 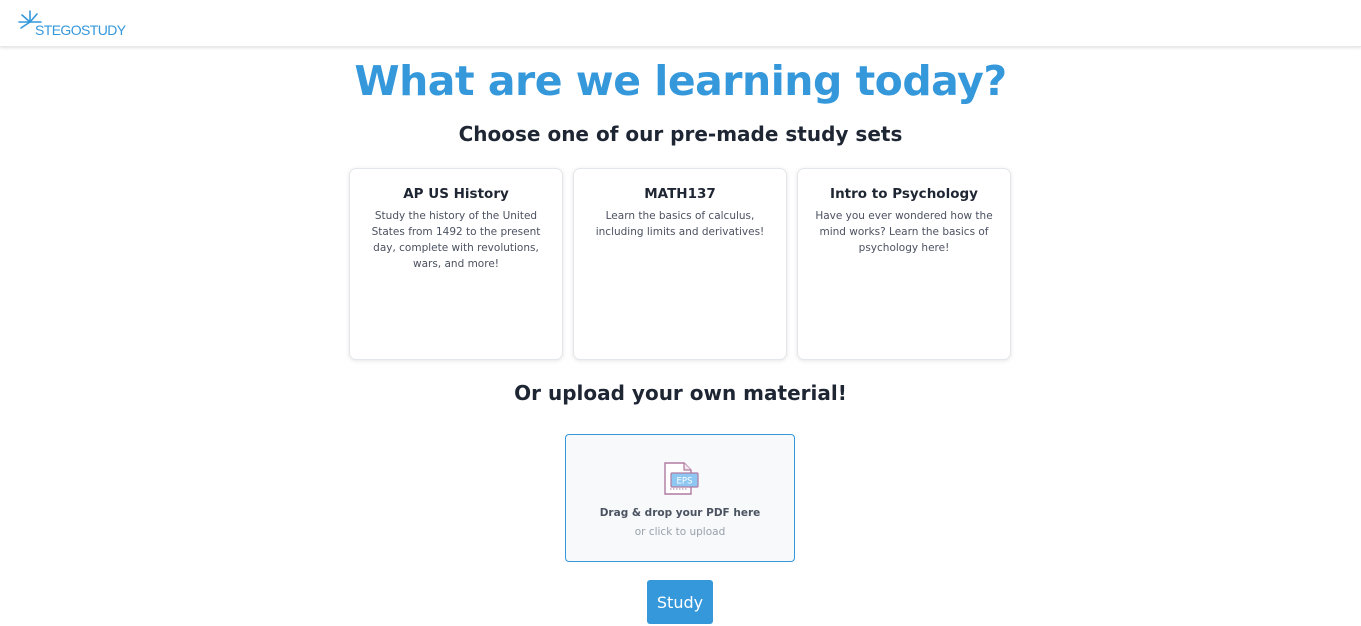 I want to click on premade-sets-heading: Choose one of our pre-made study sets, so click(x=680, y=134).